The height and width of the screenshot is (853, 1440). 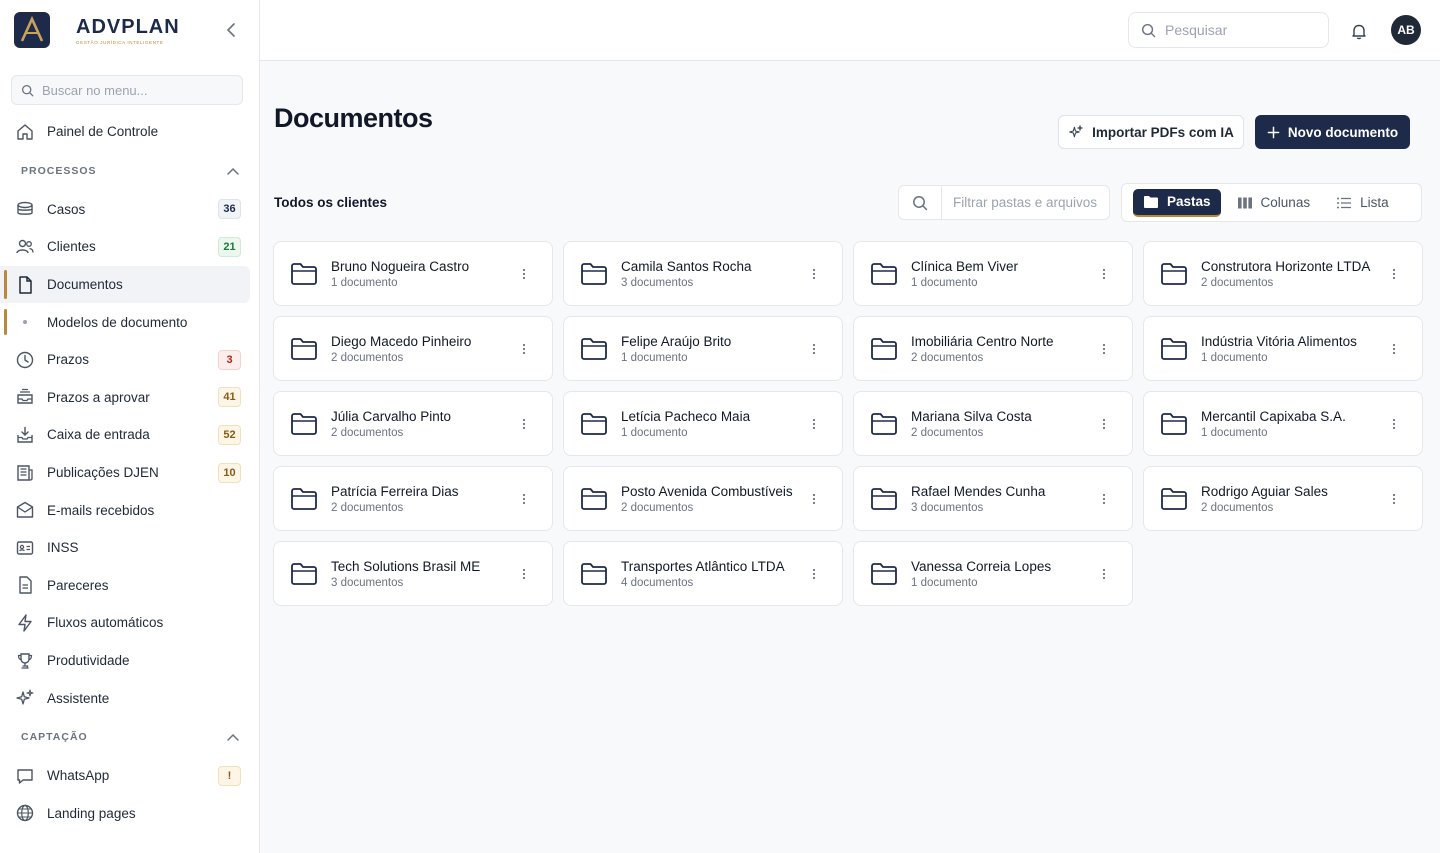 I want to click on folder-card: Patrícia Ferreira Dias 2 documentos, so click(x=413, y=498).